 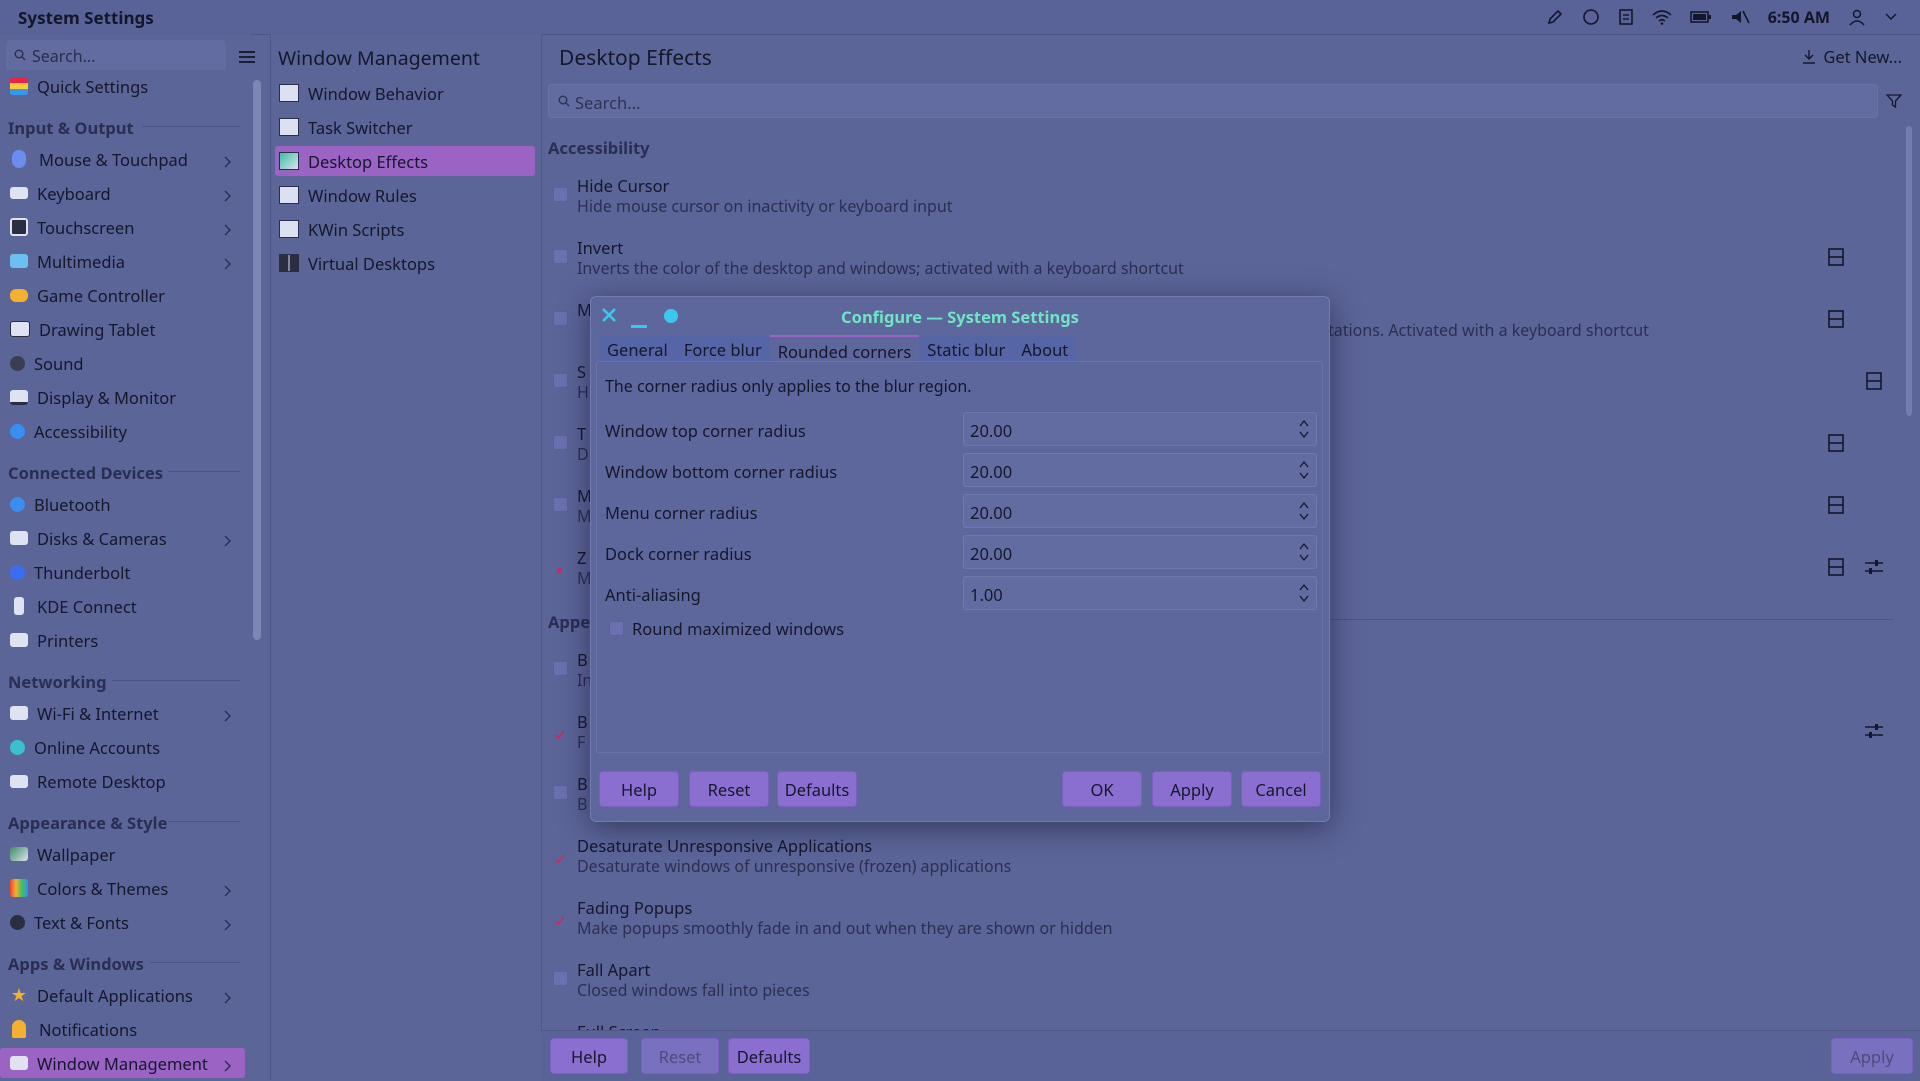 I want to click on sidebar-item-drawing-tablet: Drawing Tablet, so click(x=122, y=329).